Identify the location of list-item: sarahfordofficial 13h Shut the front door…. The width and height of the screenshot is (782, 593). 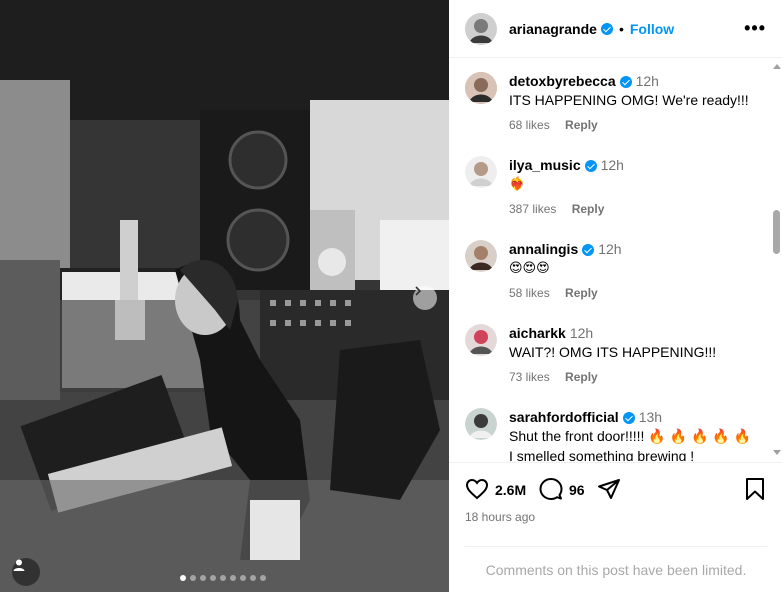
(615, 427).